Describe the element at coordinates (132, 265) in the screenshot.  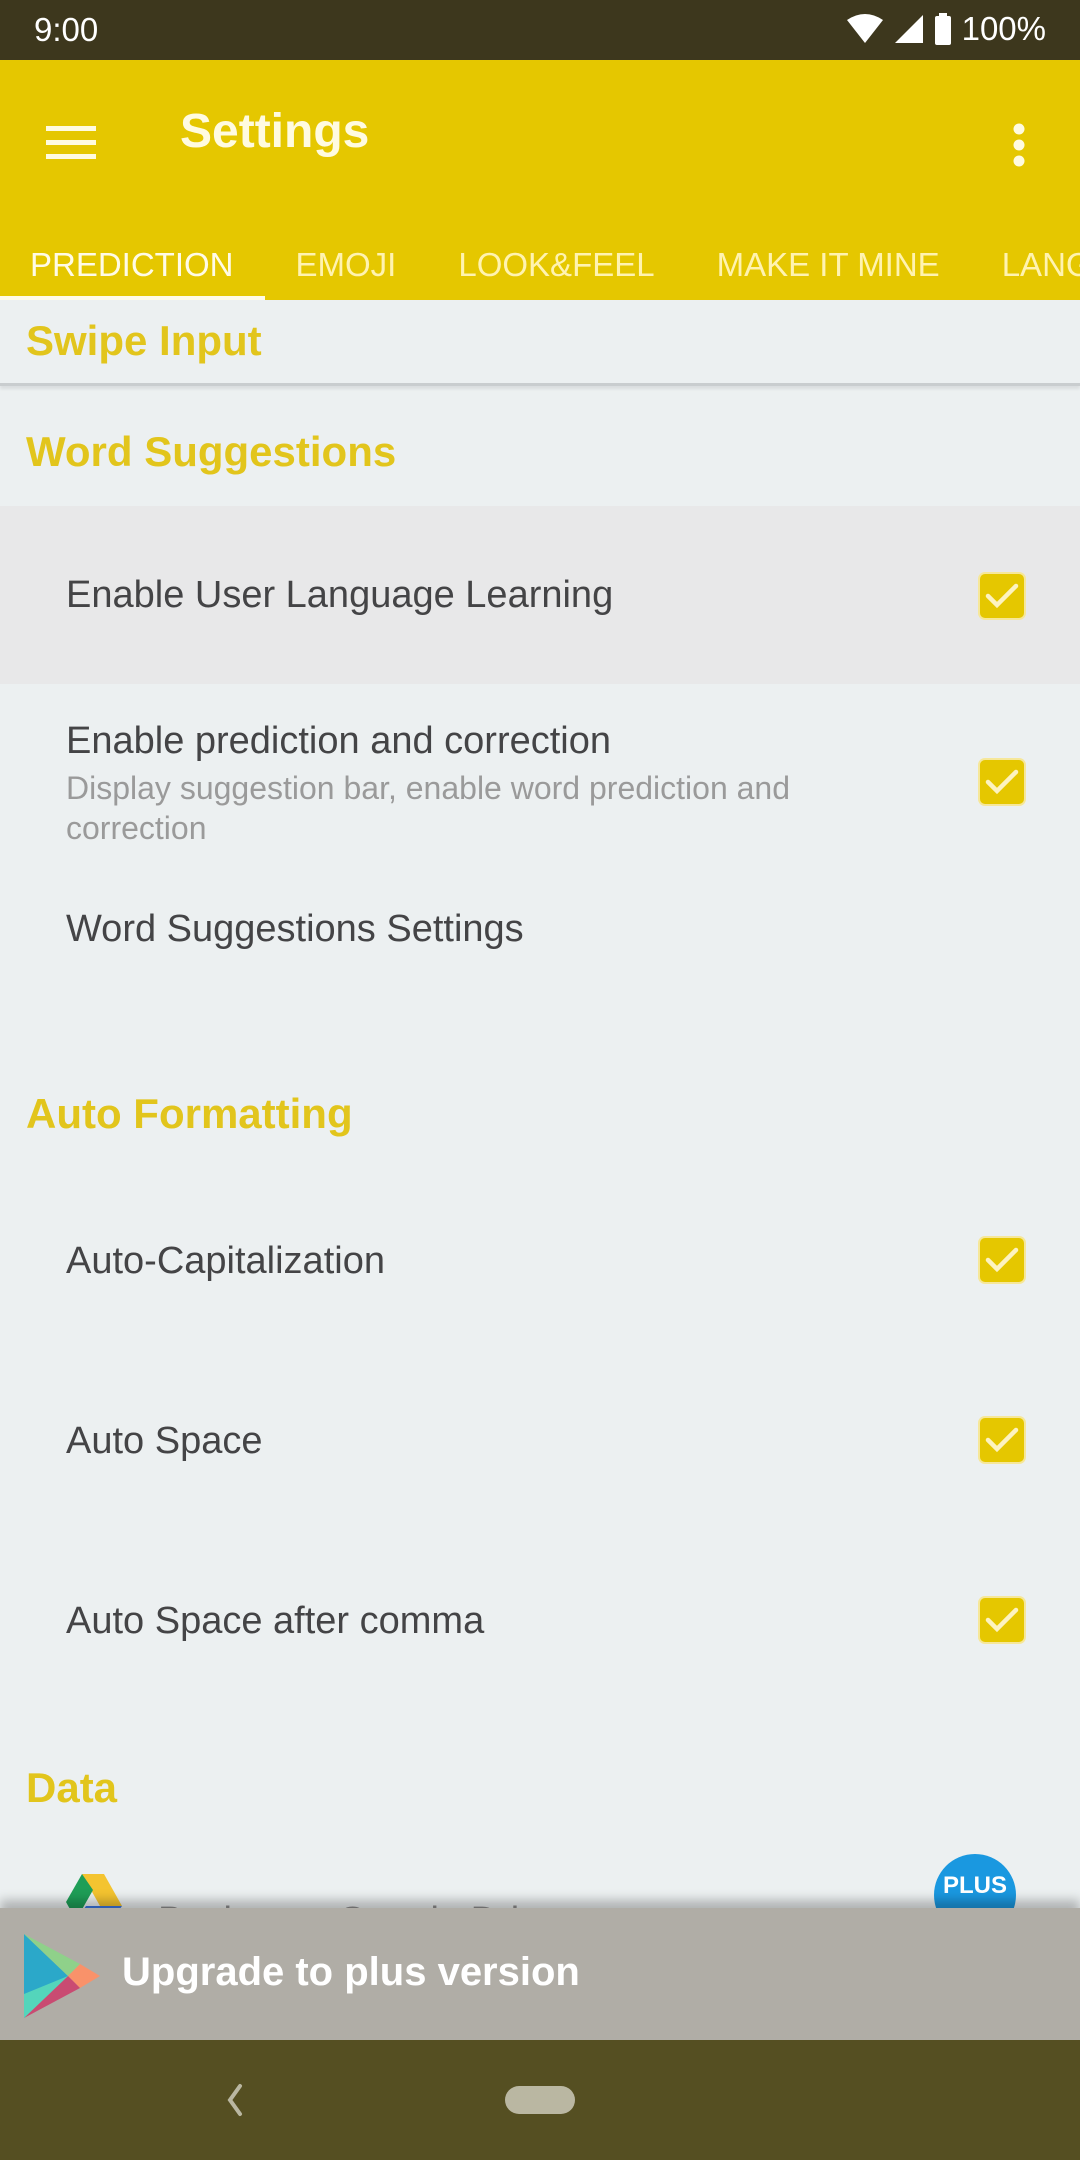
I see `tab-prediction: PREDICTION` at that location.